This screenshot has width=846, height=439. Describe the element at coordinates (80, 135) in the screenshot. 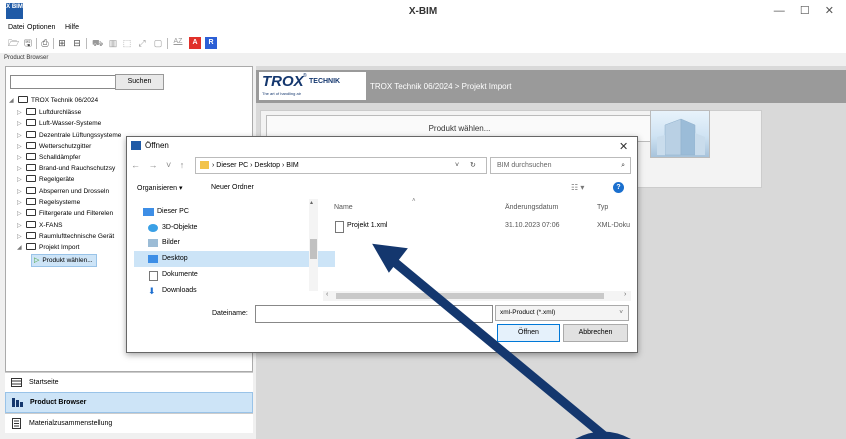

I see `tree-item-label: Dezentrale Lüftungssysteme` at that location.